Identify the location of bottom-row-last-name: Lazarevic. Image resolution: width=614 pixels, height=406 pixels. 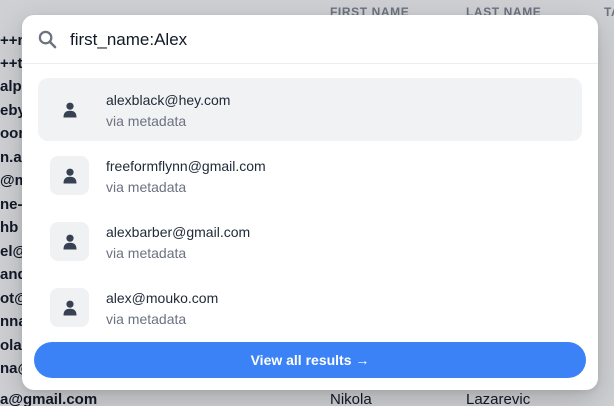
(498, 398).